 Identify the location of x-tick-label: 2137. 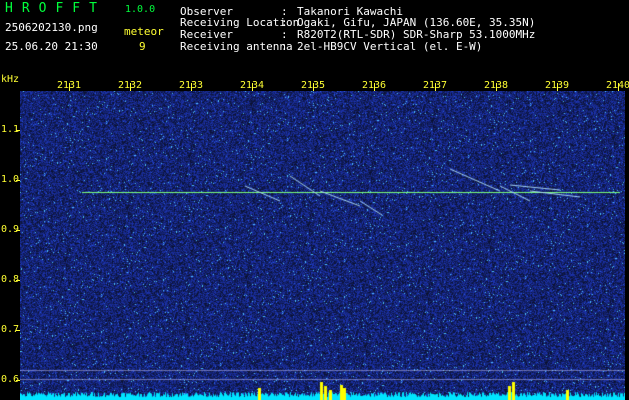
(435, 85).